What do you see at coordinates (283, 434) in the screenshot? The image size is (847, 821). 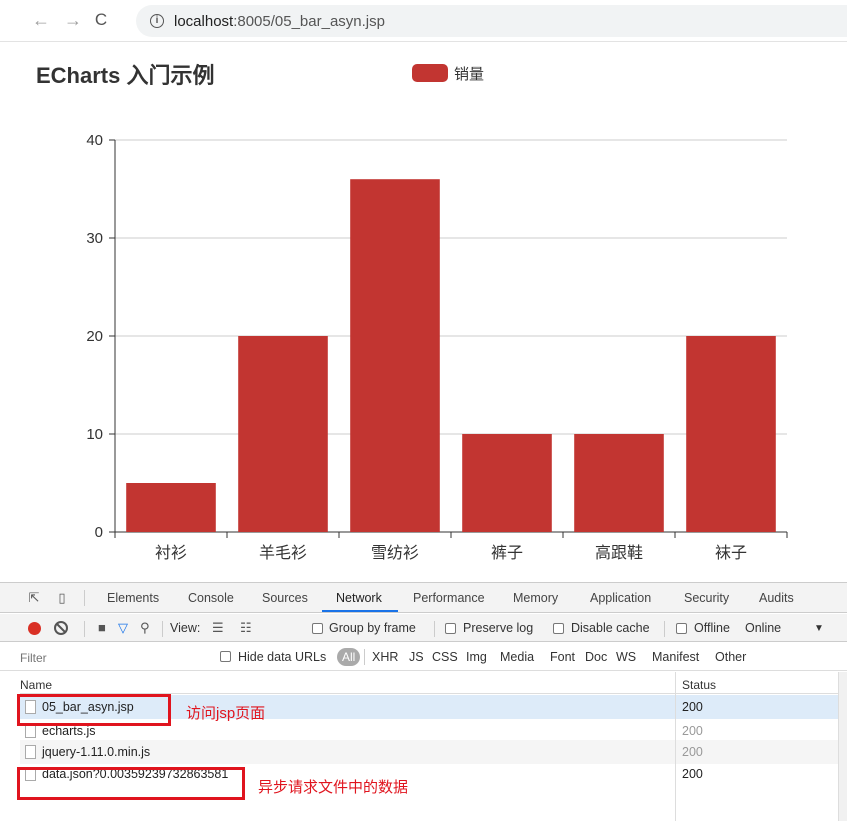 I see `bar-羊毛衫` at bounding box center [283, 434].